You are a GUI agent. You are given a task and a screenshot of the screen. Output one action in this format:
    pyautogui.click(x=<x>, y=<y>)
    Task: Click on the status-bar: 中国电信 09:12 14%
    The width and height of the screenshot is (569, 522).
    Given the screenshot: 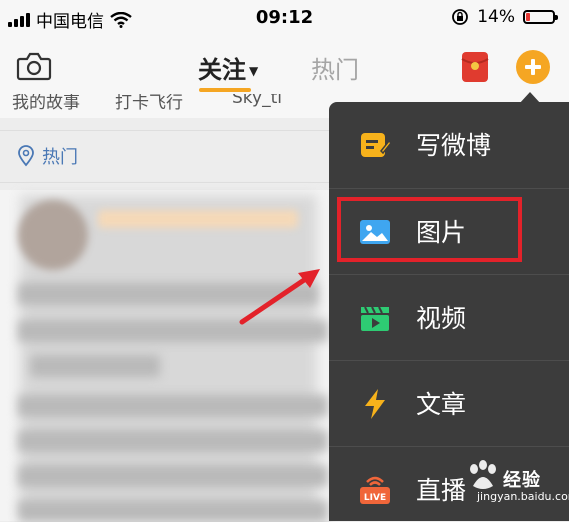 What is the action you would take?
    pyautogui.click(x=284, y=19)
    